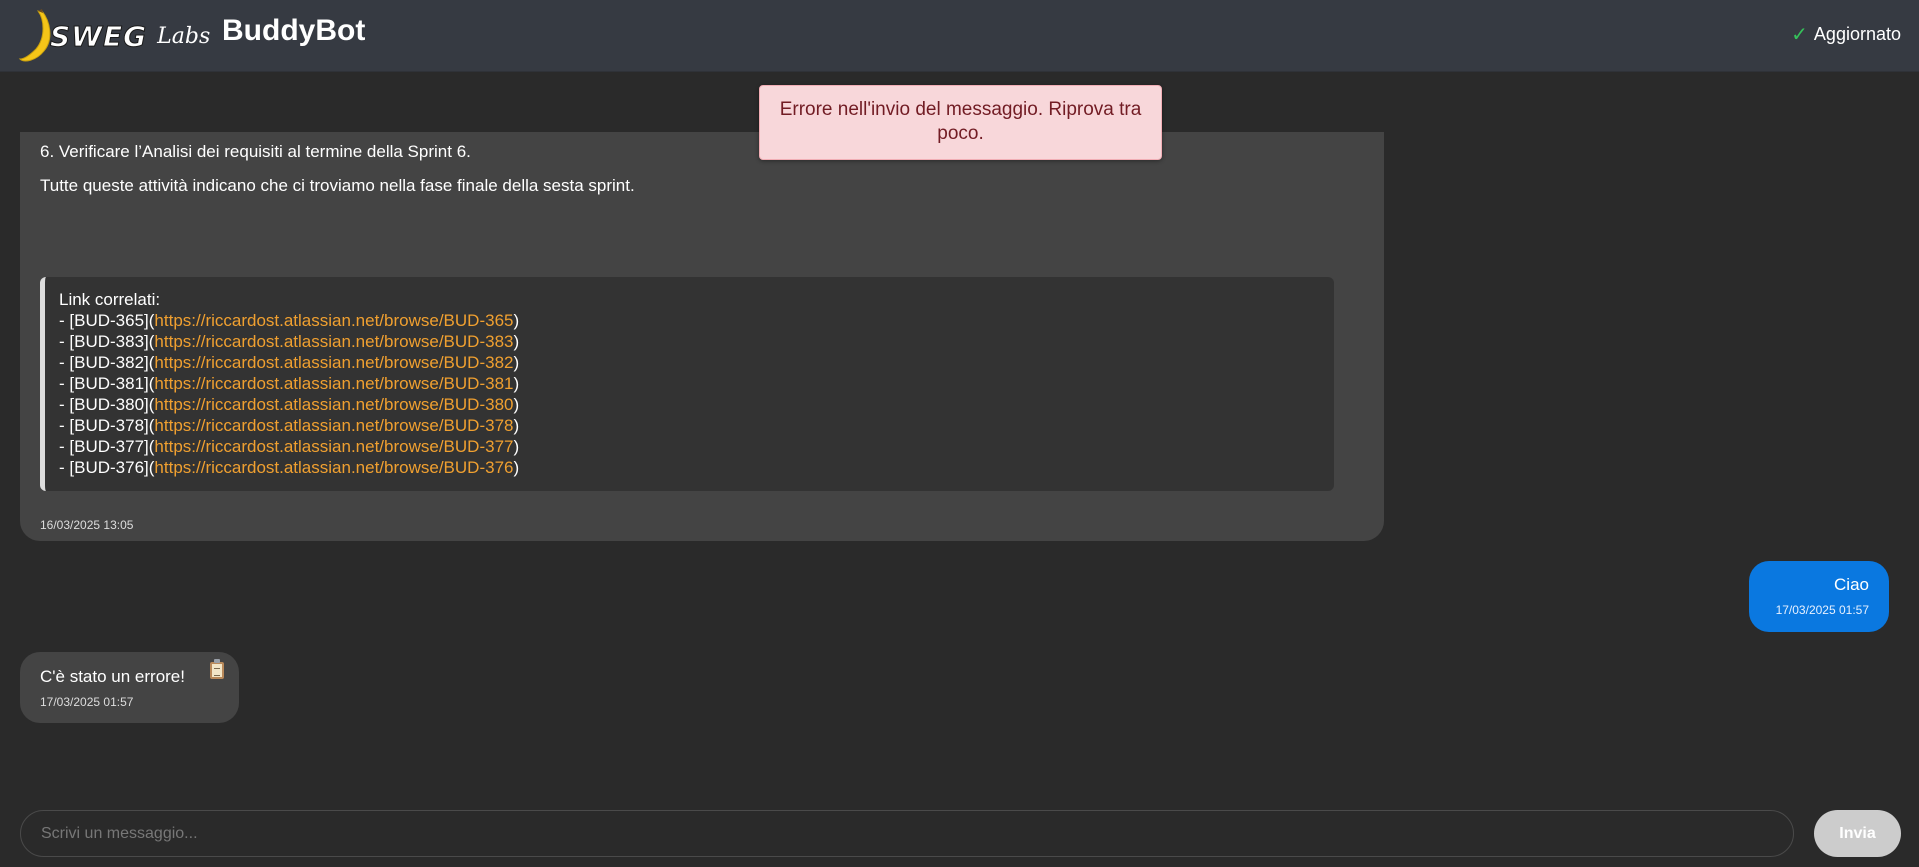 This screenshot has height=867, width=1919. I want to click on composer: Invia, so click(959, 827).